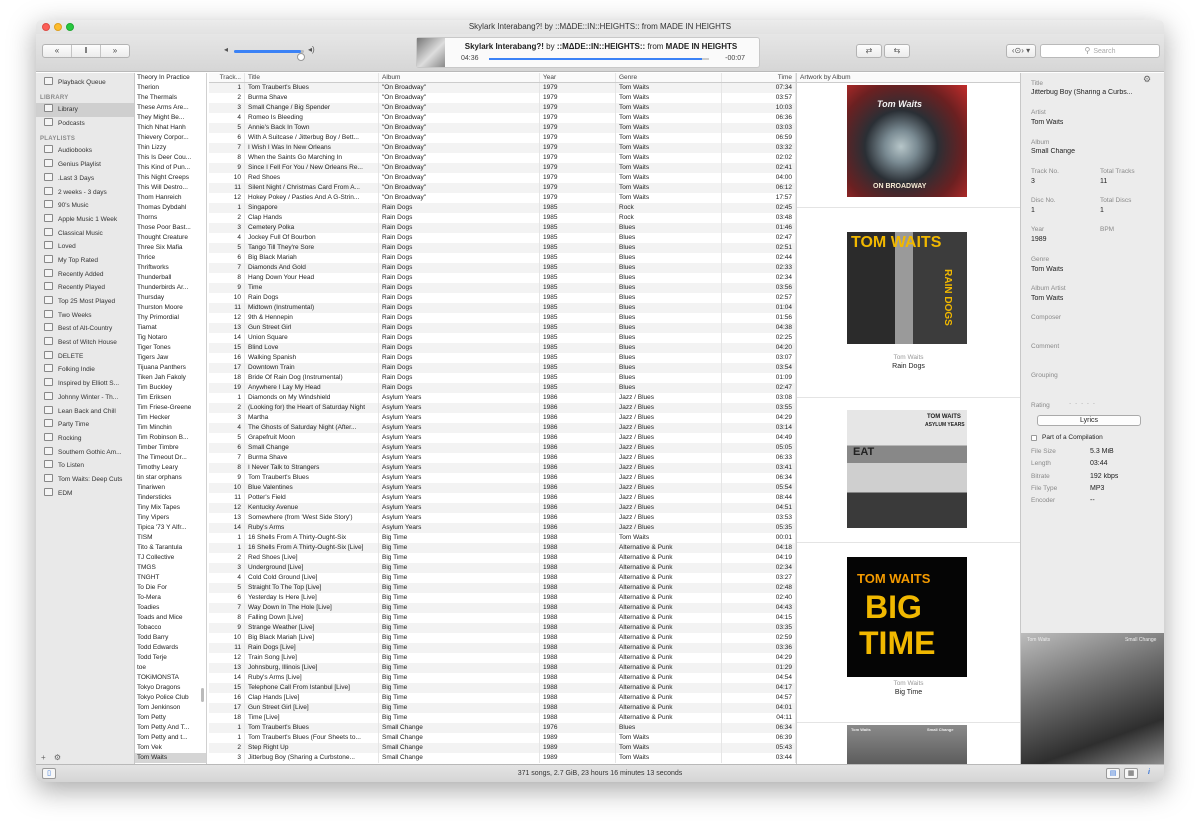 The height and width of the screenshot is (832, 1200). What do you see at coordinates (170, 598) in the screenshot?
I see `artist-list-item: To-Mera` at bounding box center [170, 598].